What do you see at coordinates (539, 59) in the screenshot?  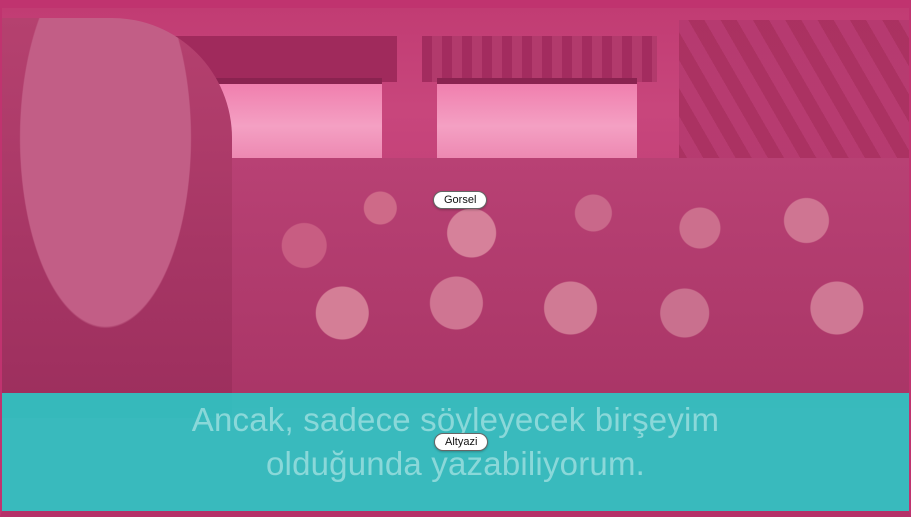 I see `wall-banner` at bounding box center [539, 59].